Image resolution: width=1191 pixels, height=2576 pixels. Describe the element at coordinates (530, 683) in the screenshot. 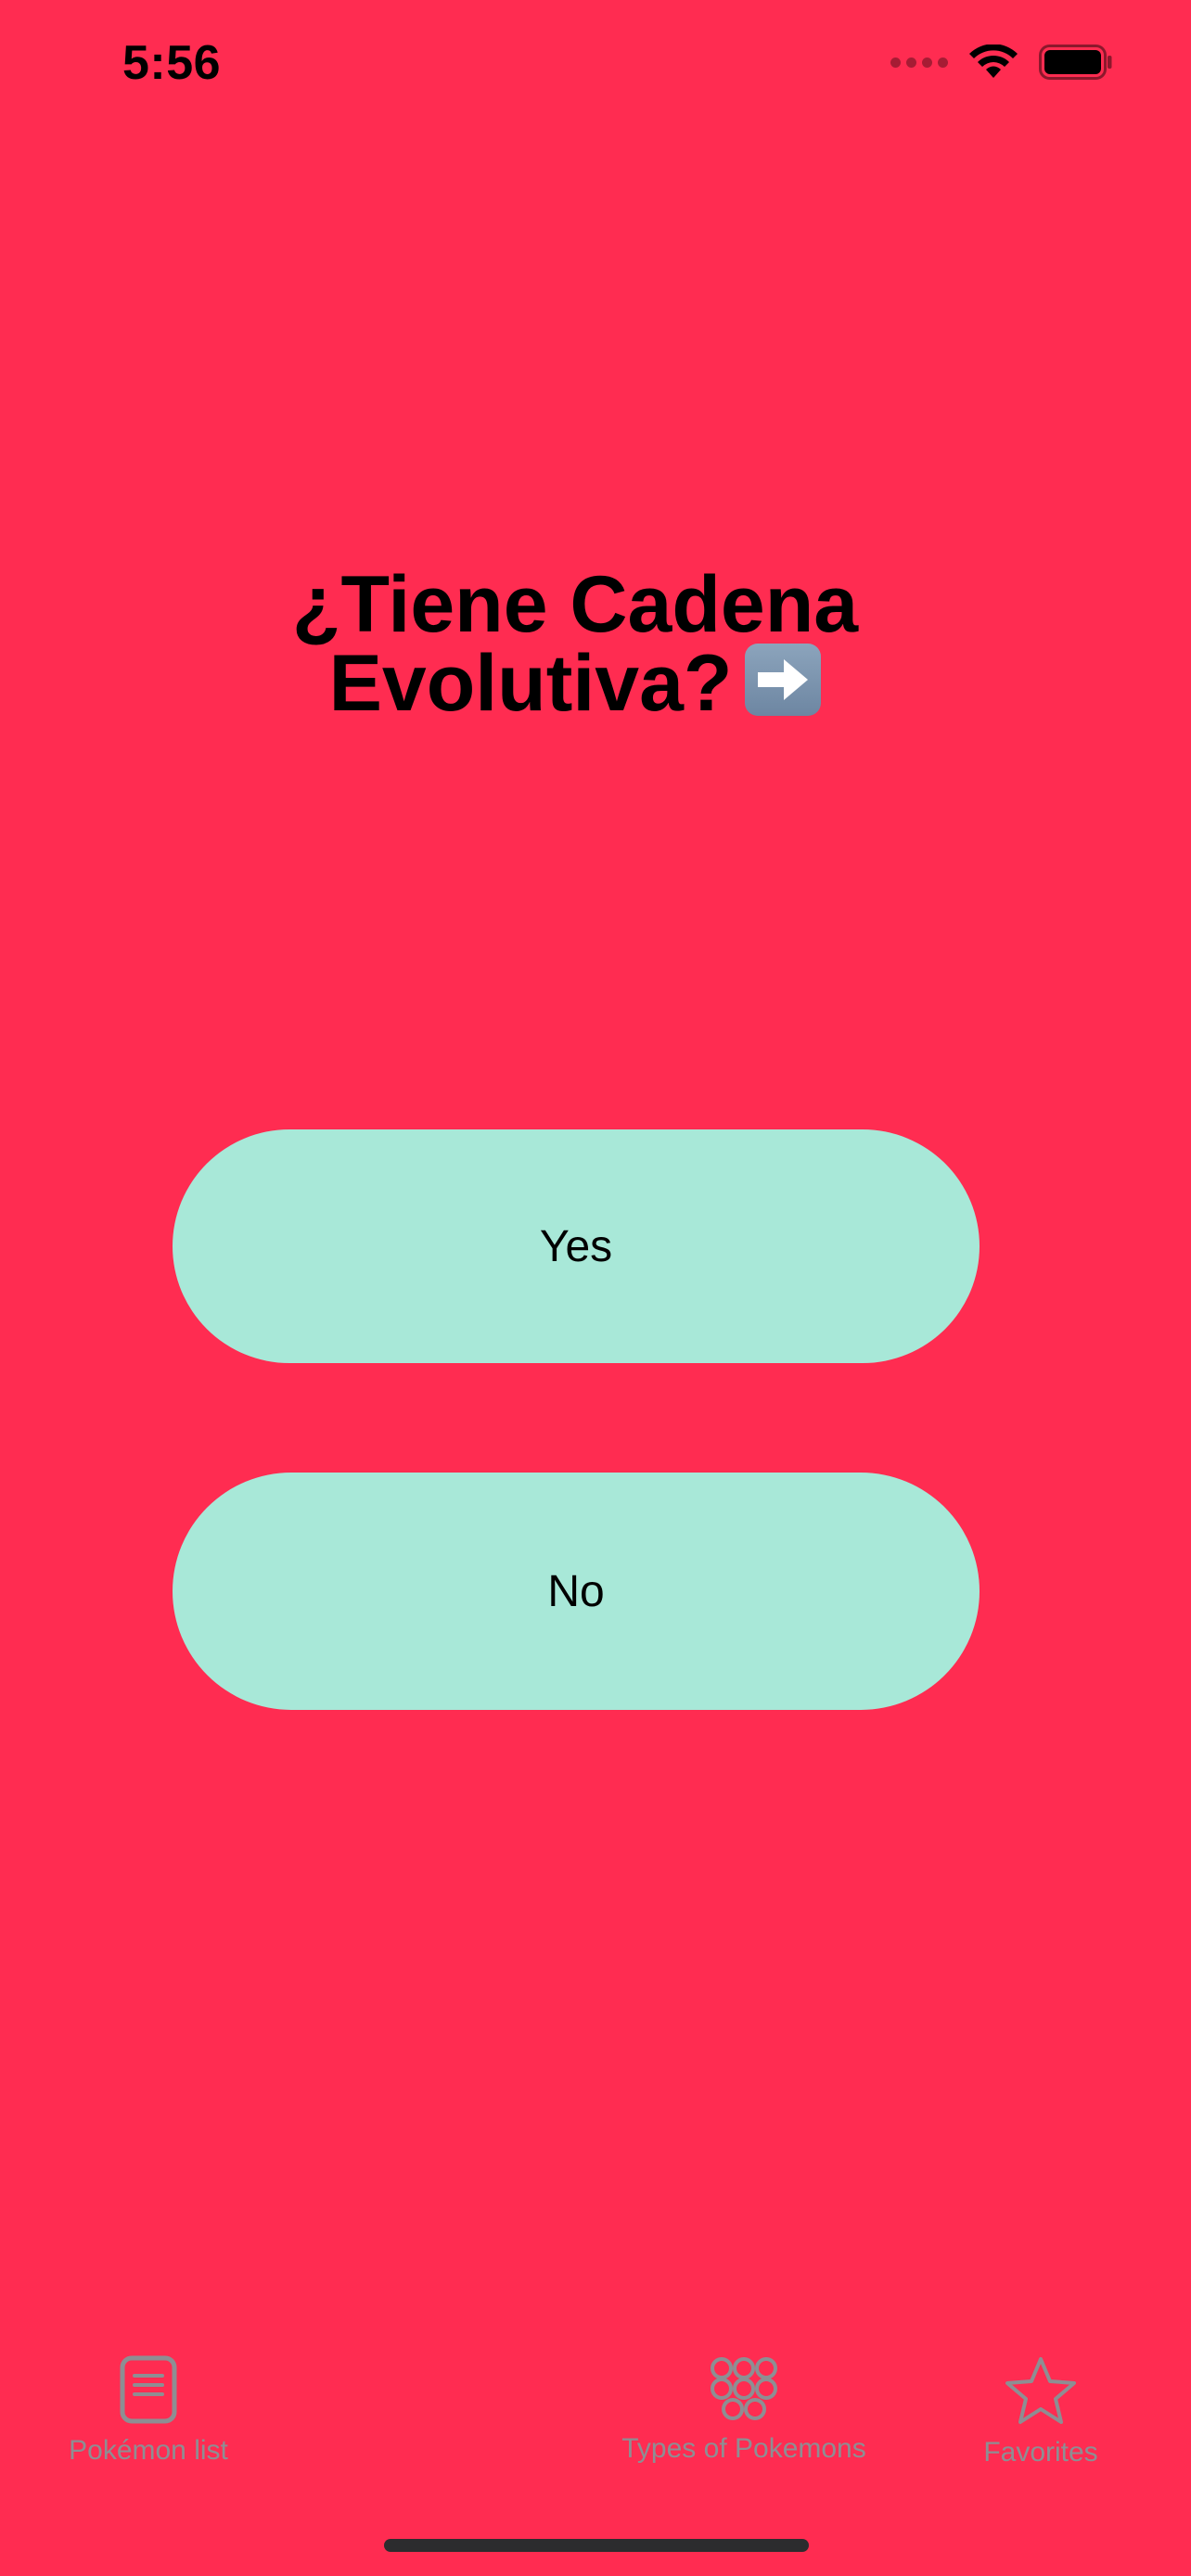

I see `question-line-2: Evolutiva?` at that location.